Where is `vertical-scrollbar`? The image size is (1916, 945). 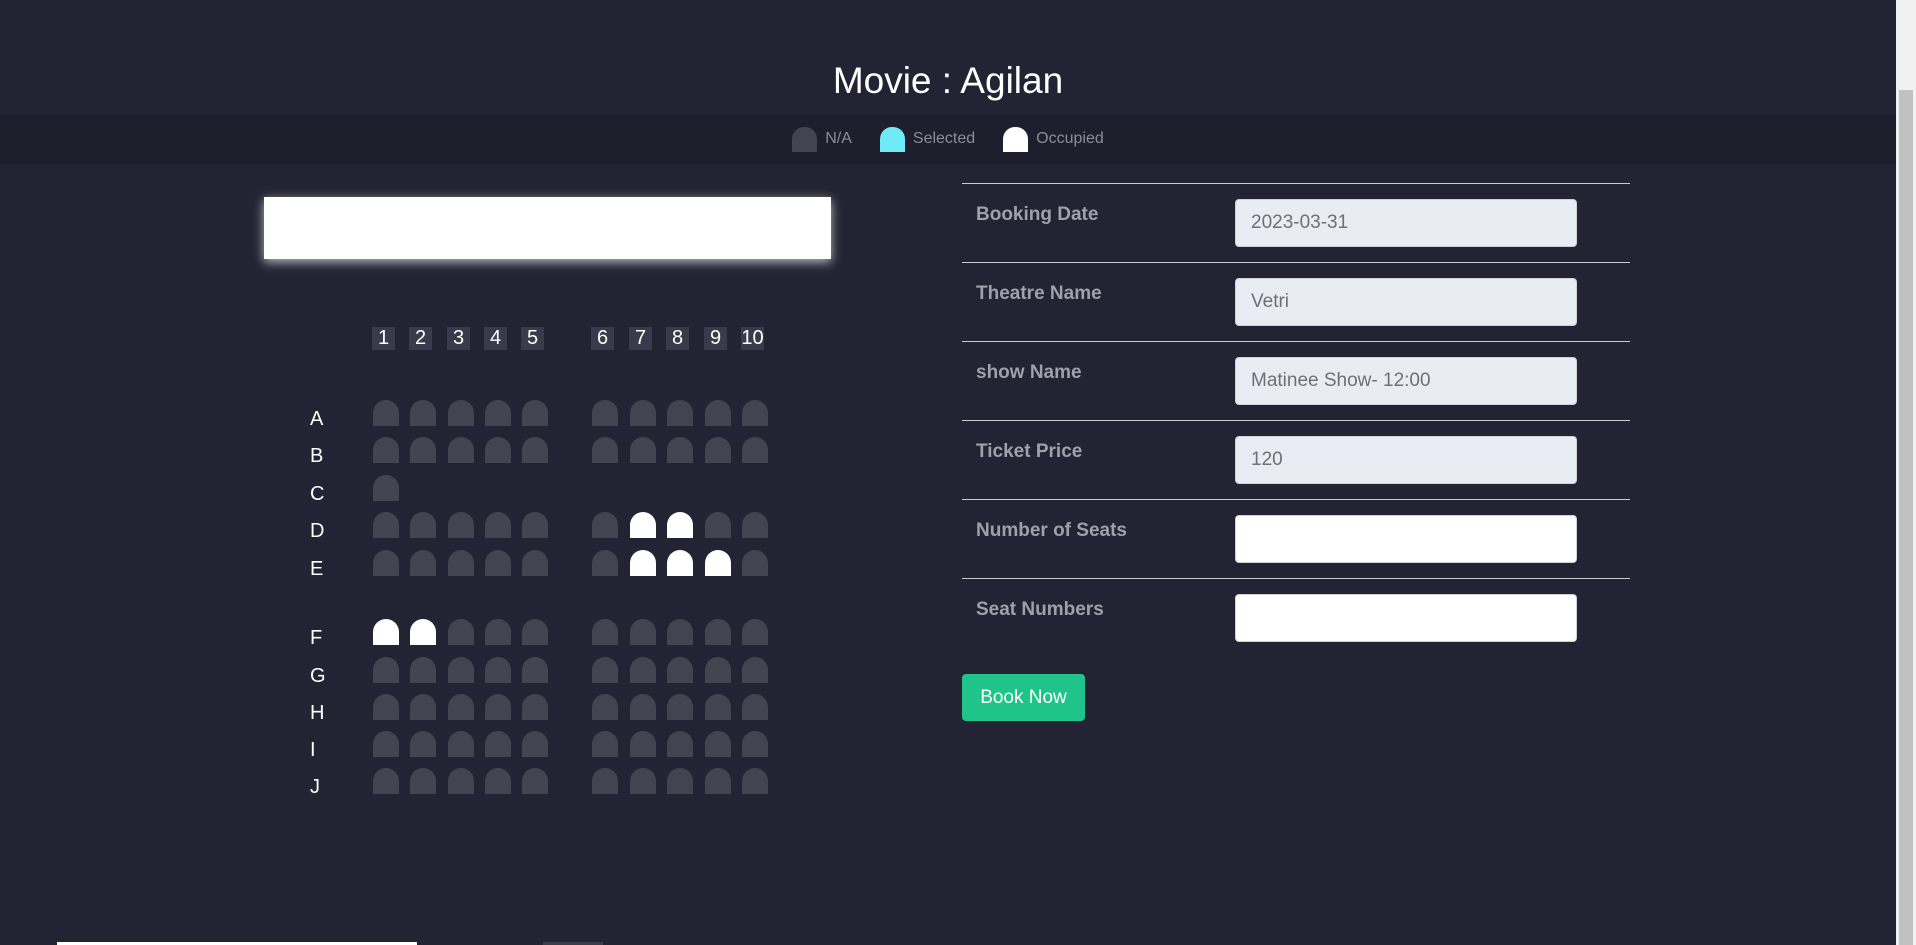
vertical-scrollbar is located at coordinates (1906, 472).